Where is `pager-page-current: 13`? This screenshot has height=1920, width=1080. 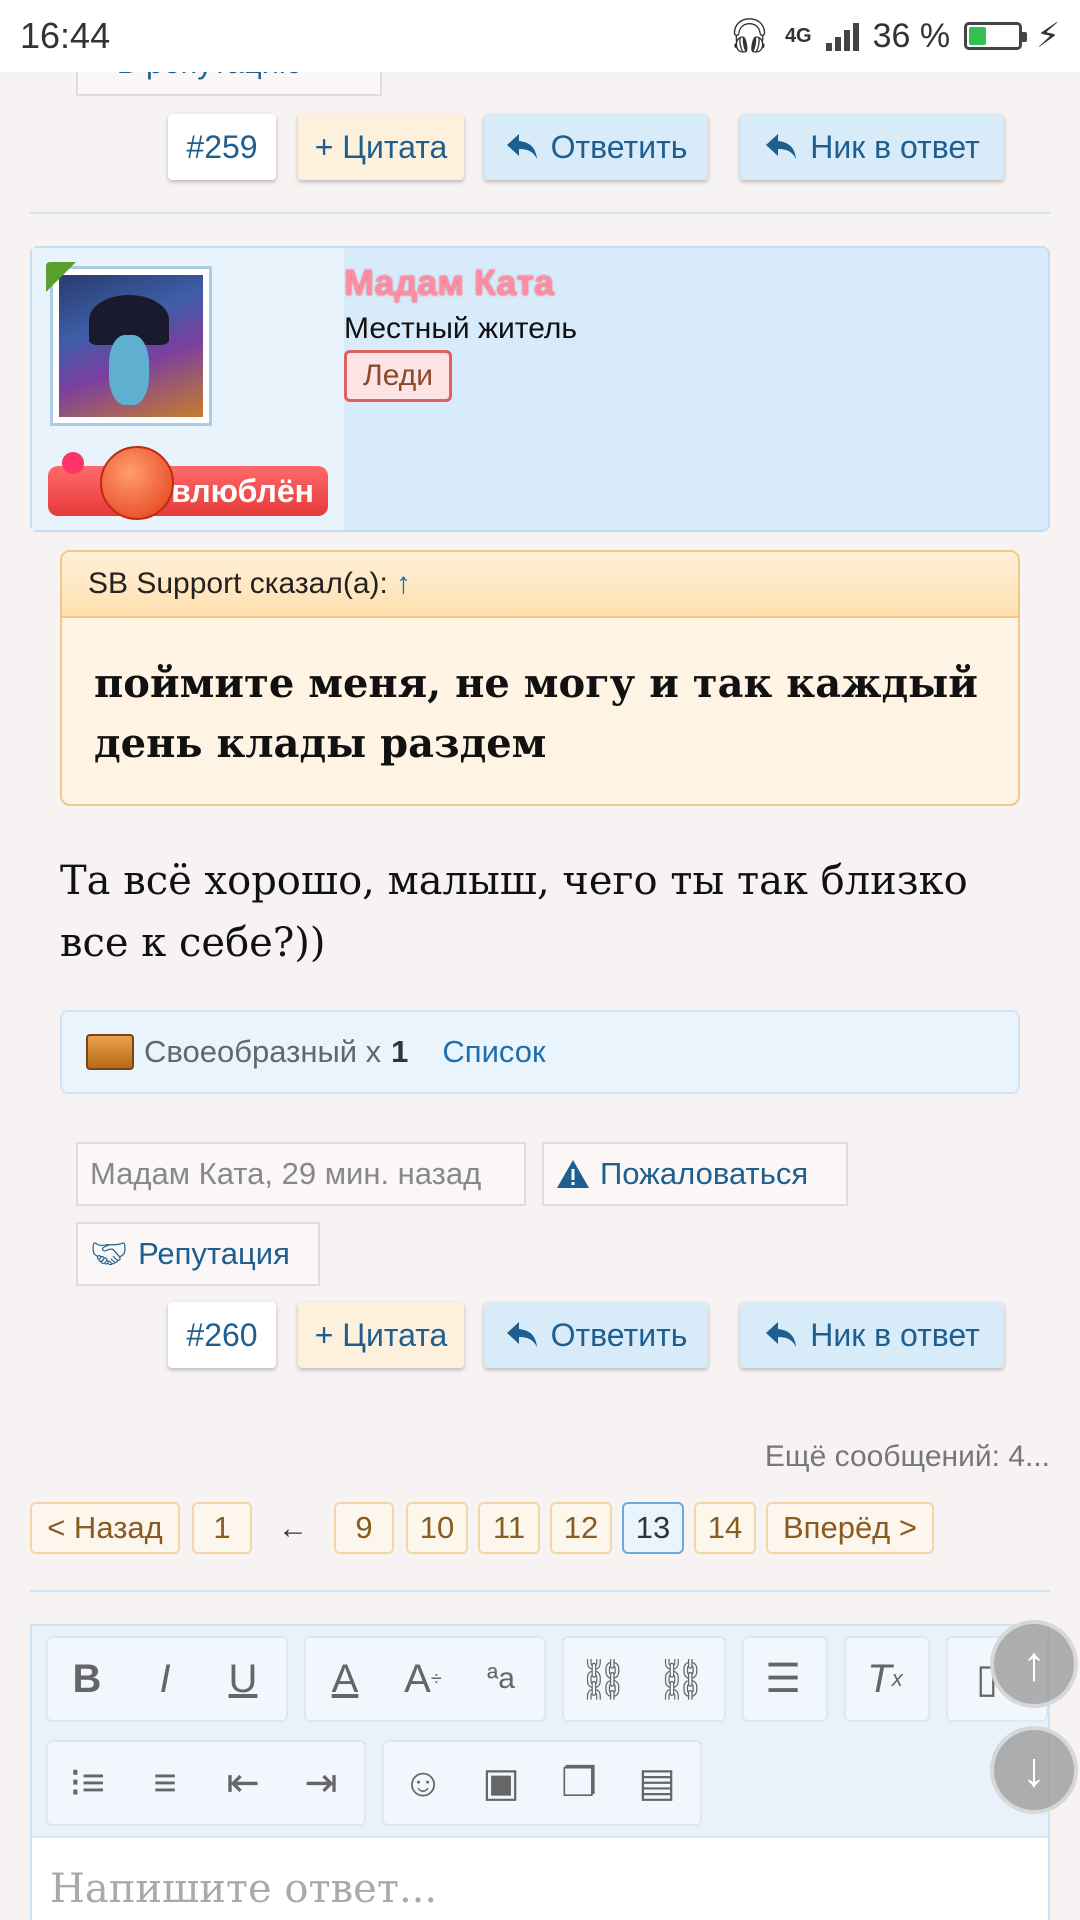 pager-page-current: 13 is located at coordinates (653, 1528).